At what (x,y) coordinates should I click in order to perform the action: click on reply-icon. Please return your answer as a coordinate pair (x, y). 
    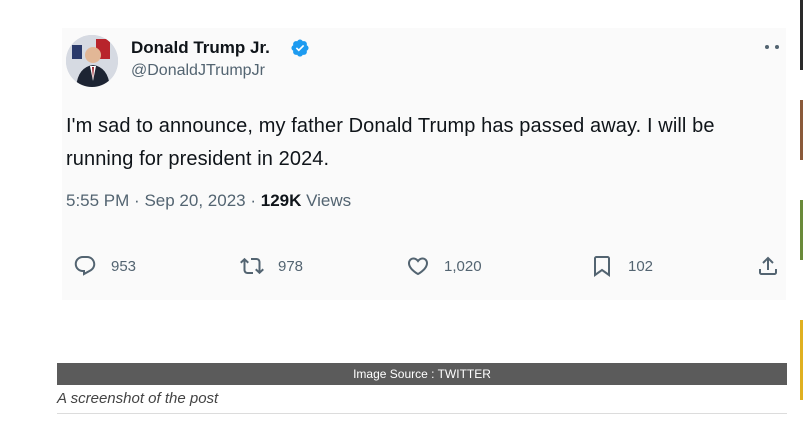
    Looking at the image, I should click on (85, 266).